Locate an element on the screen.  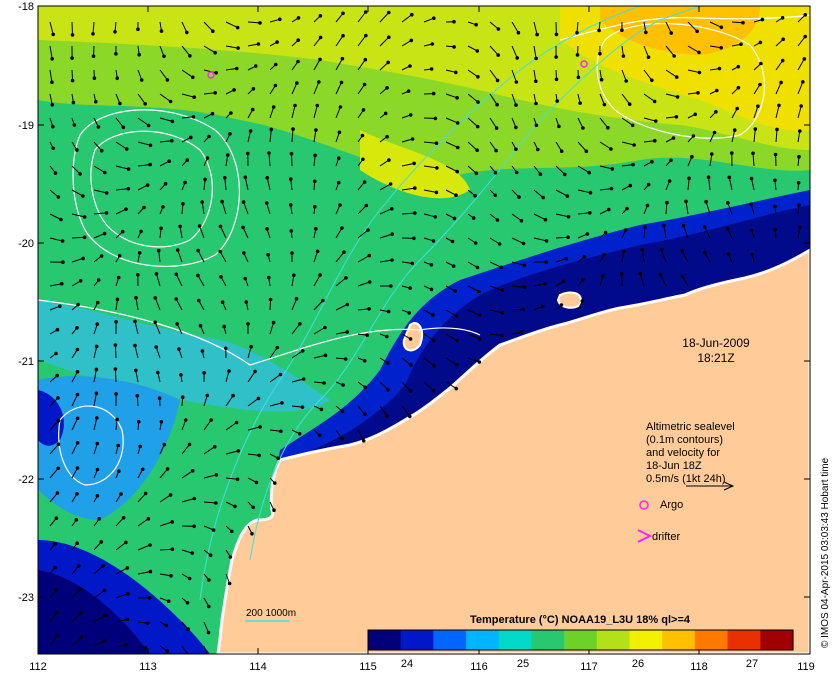
x-tick-label: 119 is located at coordinates (806, 667).